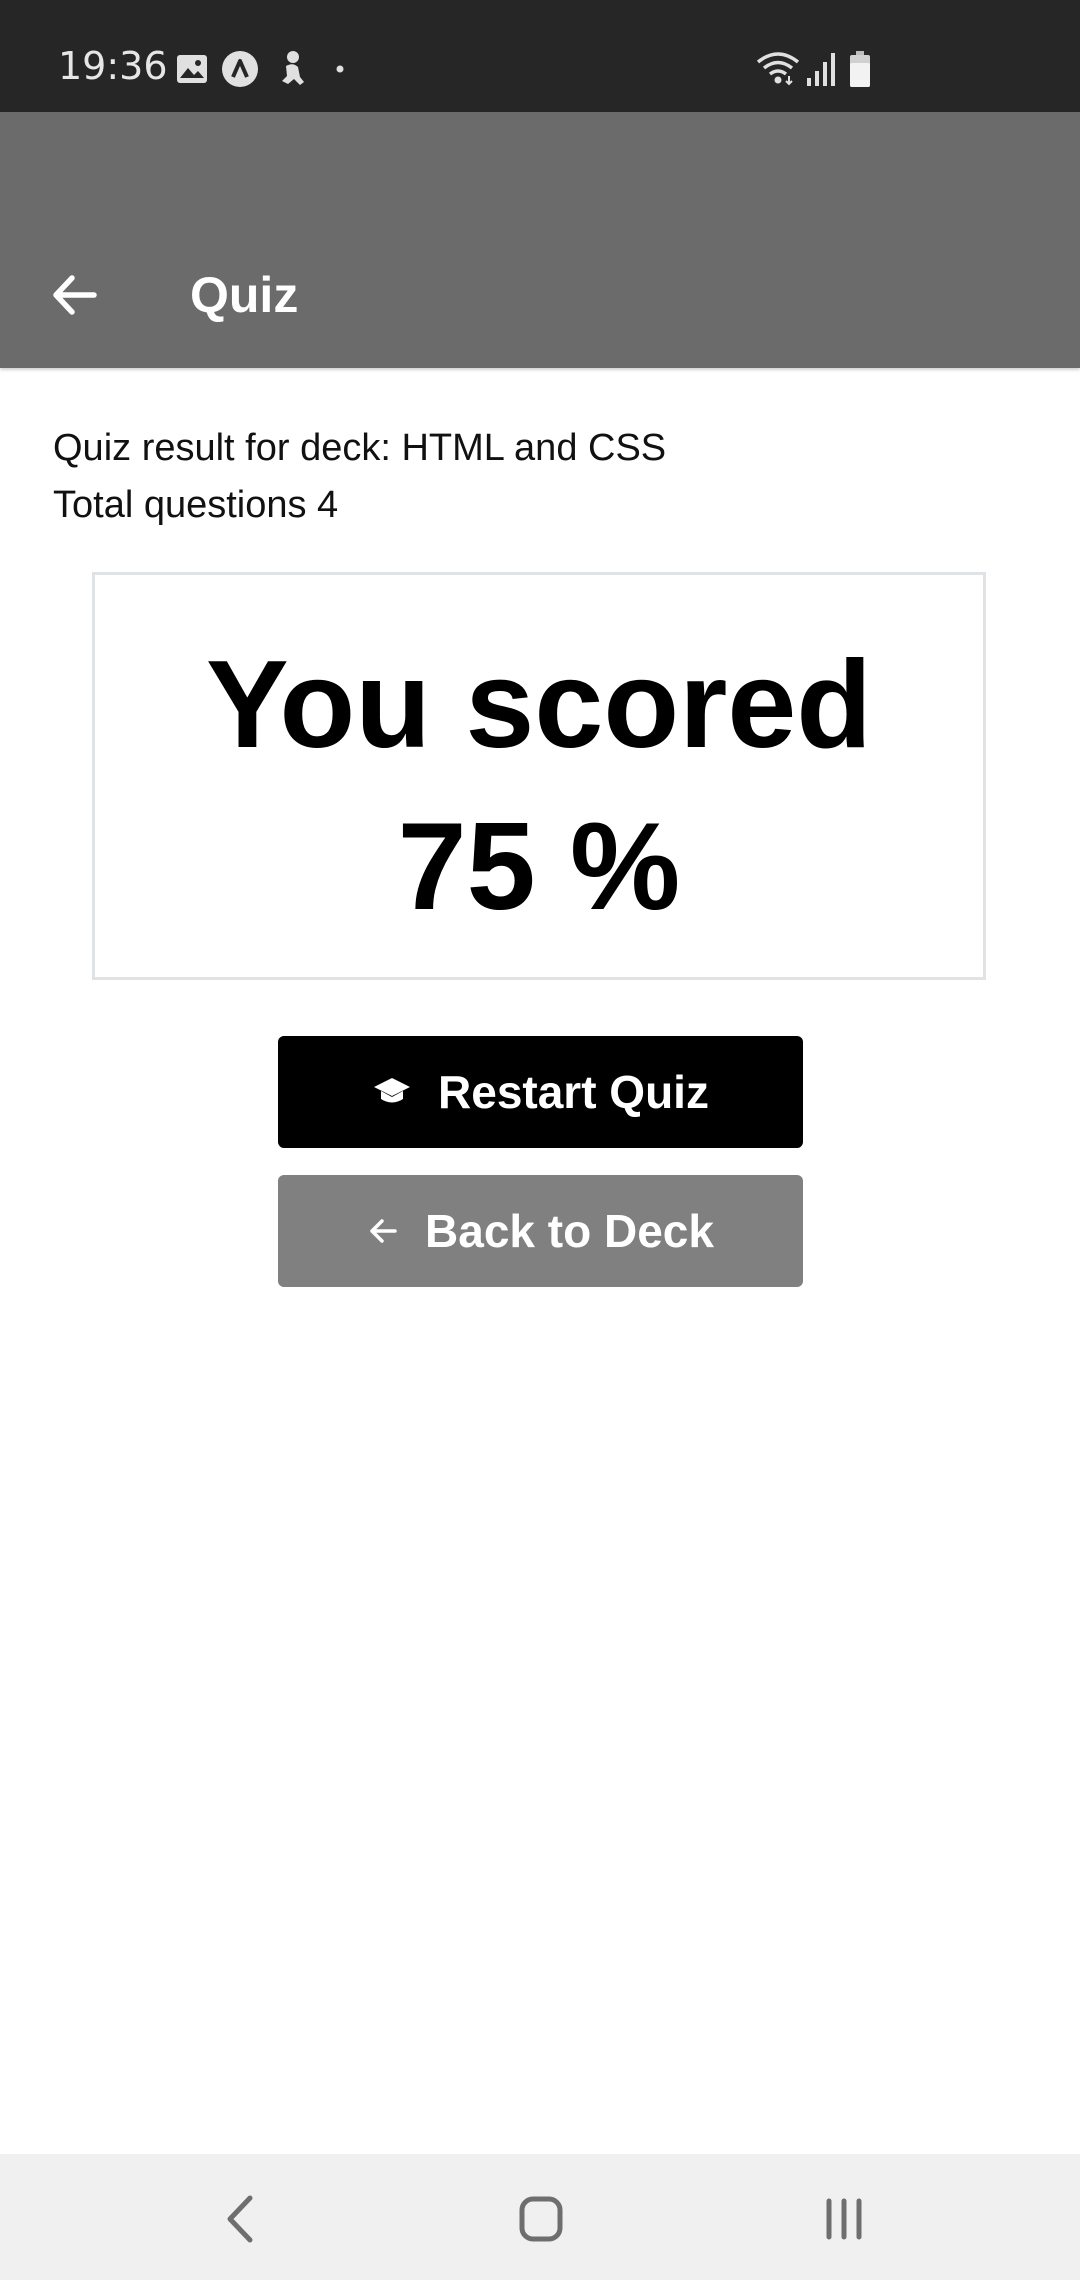 Image resolution: width=1080 pixels, height=2280 pixels. What do you see at coordinates (113, 66) in the screenshot?
I see `status-time: 19:36` at bounding box center [113, 66].